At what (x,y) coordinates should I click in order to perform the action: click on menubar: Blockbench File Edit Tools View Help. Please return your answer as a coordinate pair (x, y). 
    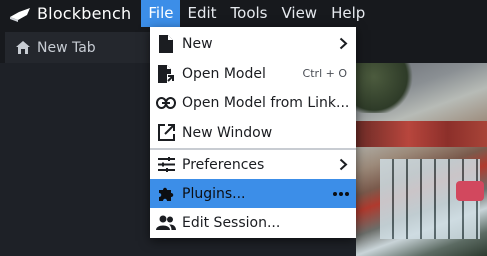
    Looking at the image, I should click on (243, 13).